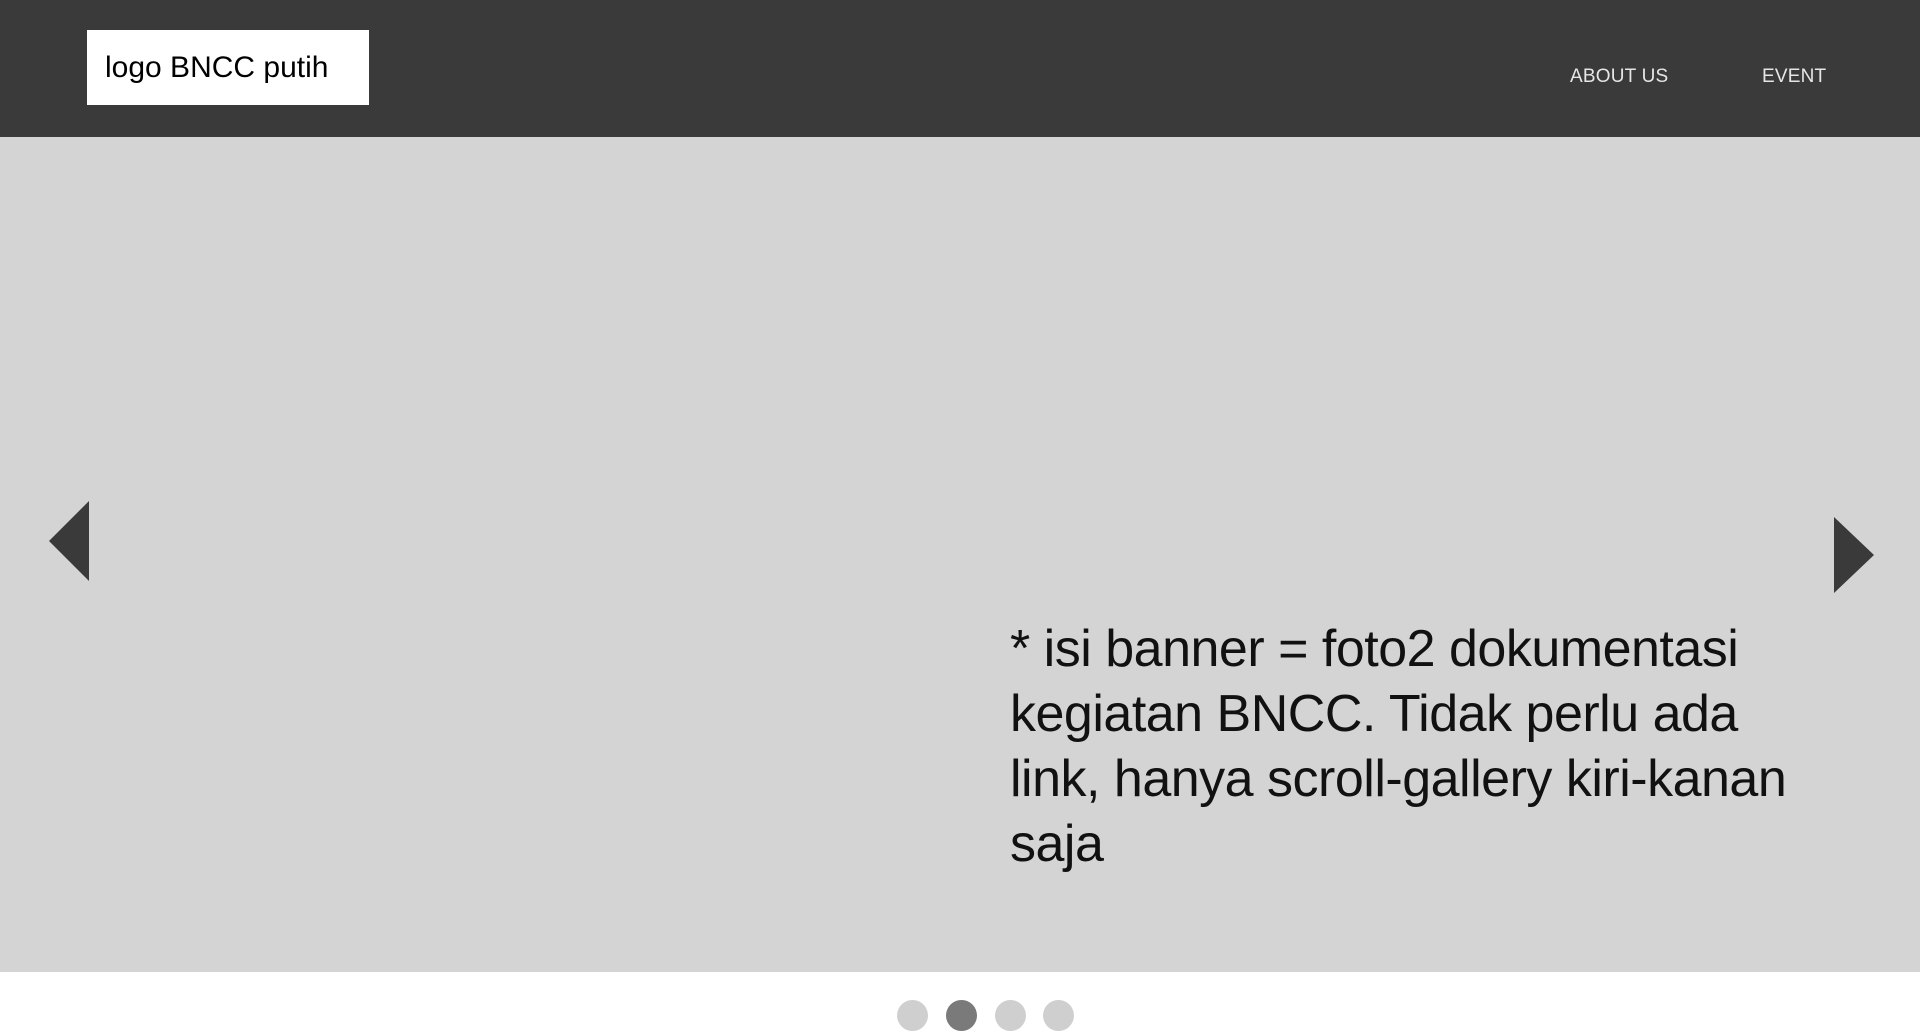 This screenshot has height=1031, width=1920. What do you see at coordinates (1794, 77) in the screenshot?
I see `nav-event: EVENT` at bounding box center [1794, 77].